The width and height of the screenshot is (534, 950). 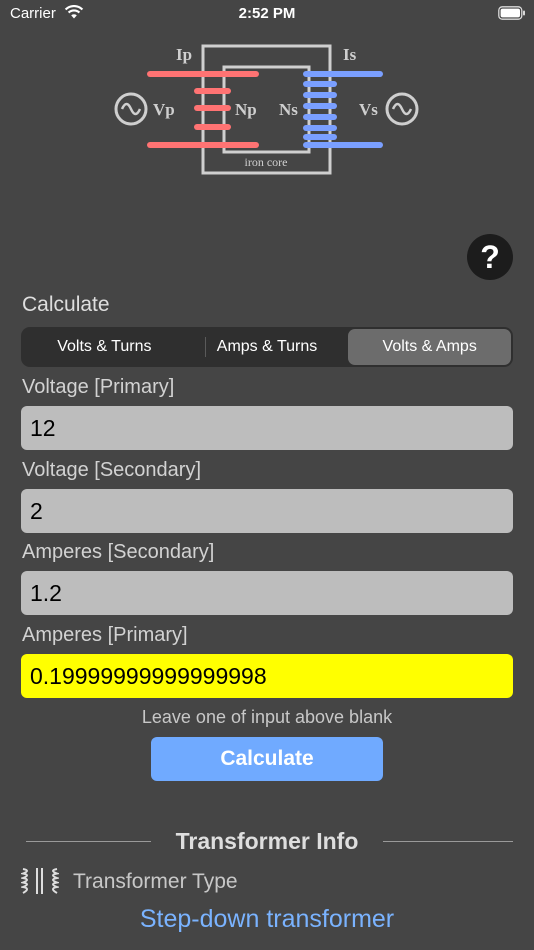 What do you see at coordinates (40, 881) in the screenshot?
I see `transformer-type-icon` at bounding box center [40, 881].